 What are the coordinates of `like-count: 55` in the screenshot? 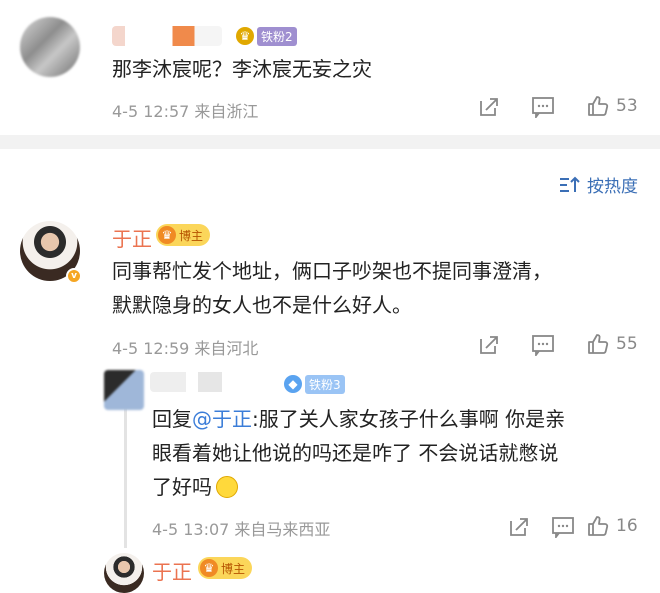 It's located at (627, 344).